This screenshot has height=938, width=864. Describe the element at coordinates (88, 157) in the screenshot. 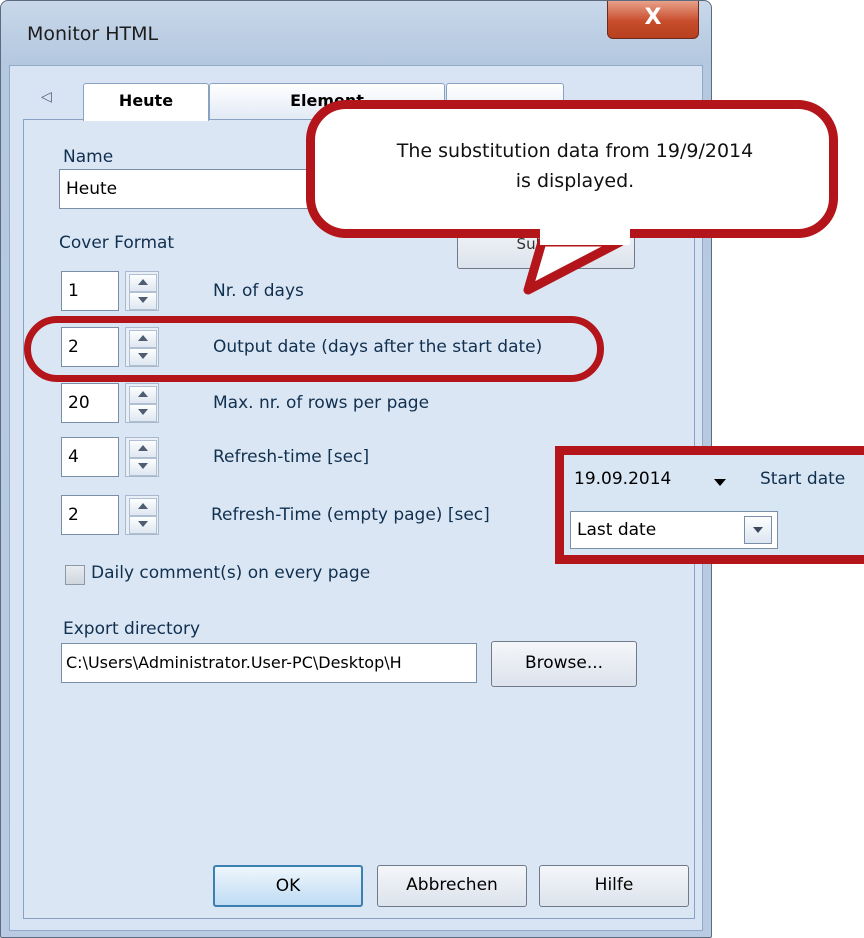

I see `name-label: Name` at that location.